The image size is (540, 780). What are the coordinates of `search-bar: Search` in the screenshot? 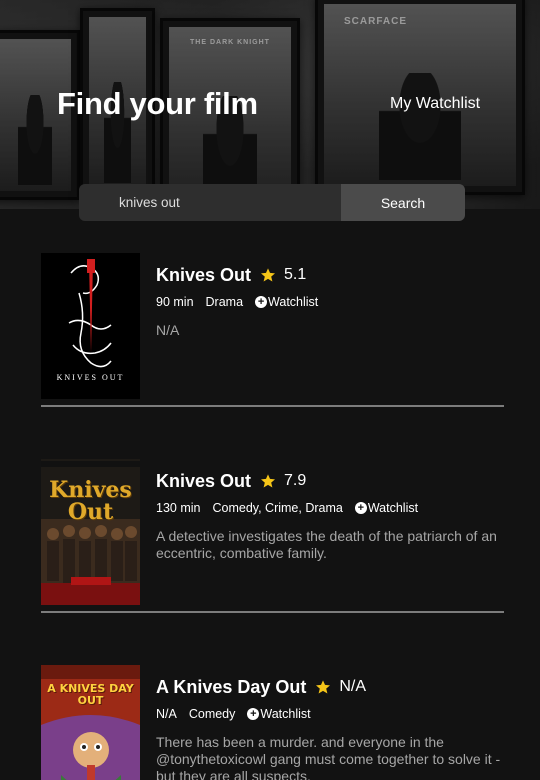 It's located at (272, 202).